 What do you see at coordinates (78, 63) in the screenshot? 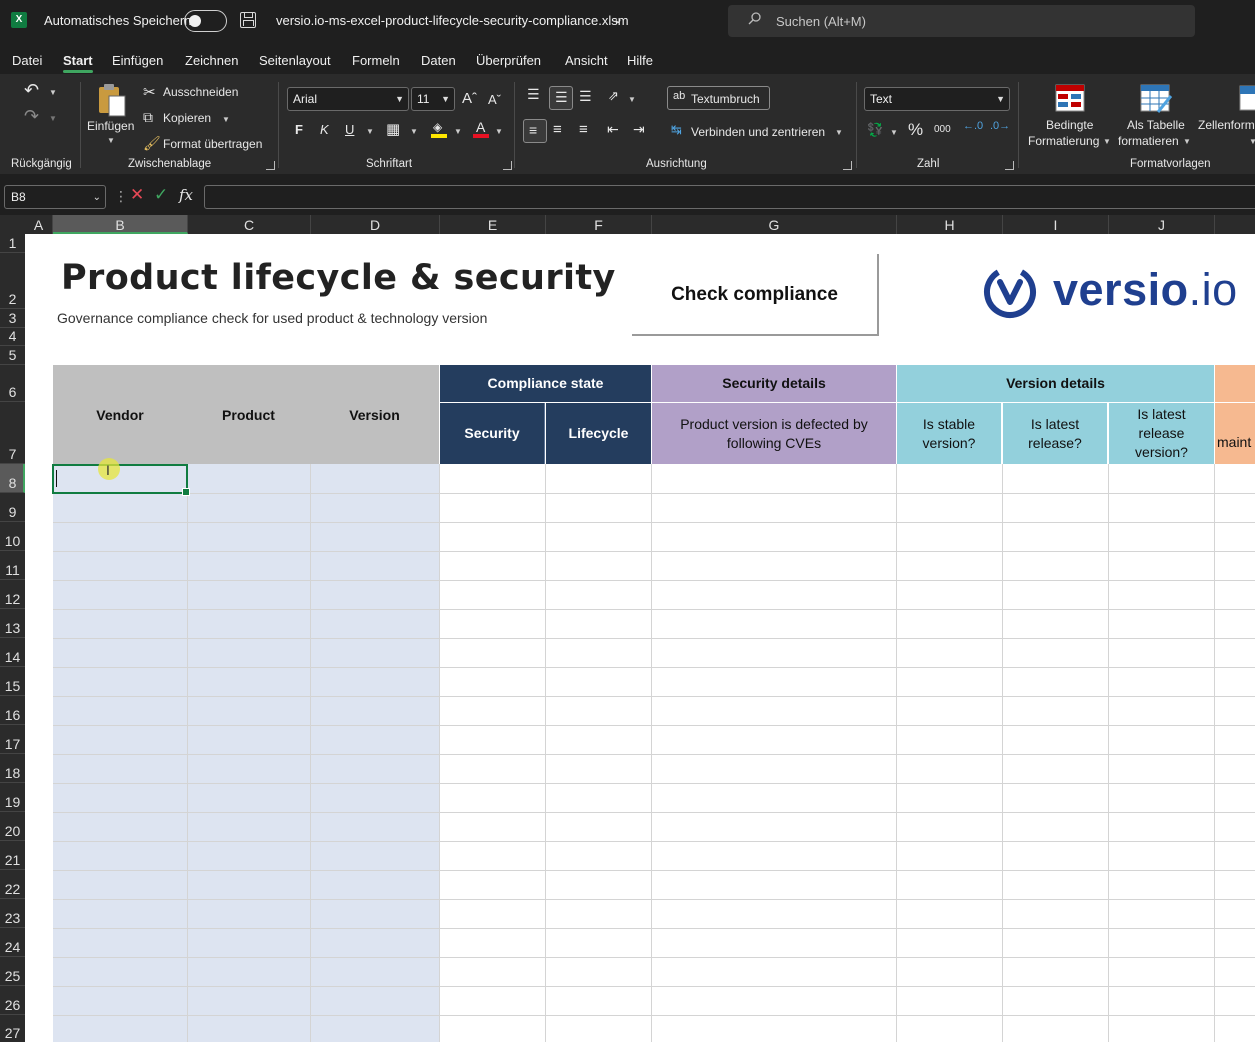
I see `menu-start: Start` at bounding box center [78, 63].